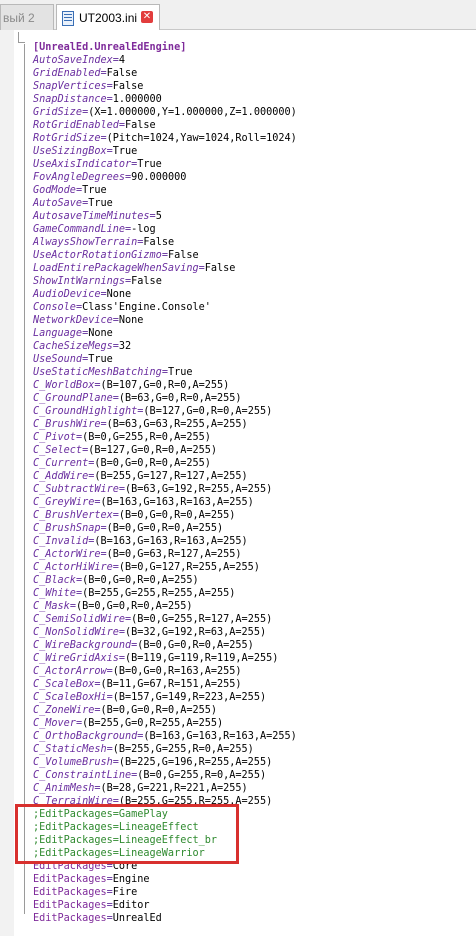 Image resolution: width=476 pixels, height=936 pixels. What do you see at coordinates (165, 359) in the screenshot?
I see `code-line: UseSound=True` at bounding box center [165, 359].